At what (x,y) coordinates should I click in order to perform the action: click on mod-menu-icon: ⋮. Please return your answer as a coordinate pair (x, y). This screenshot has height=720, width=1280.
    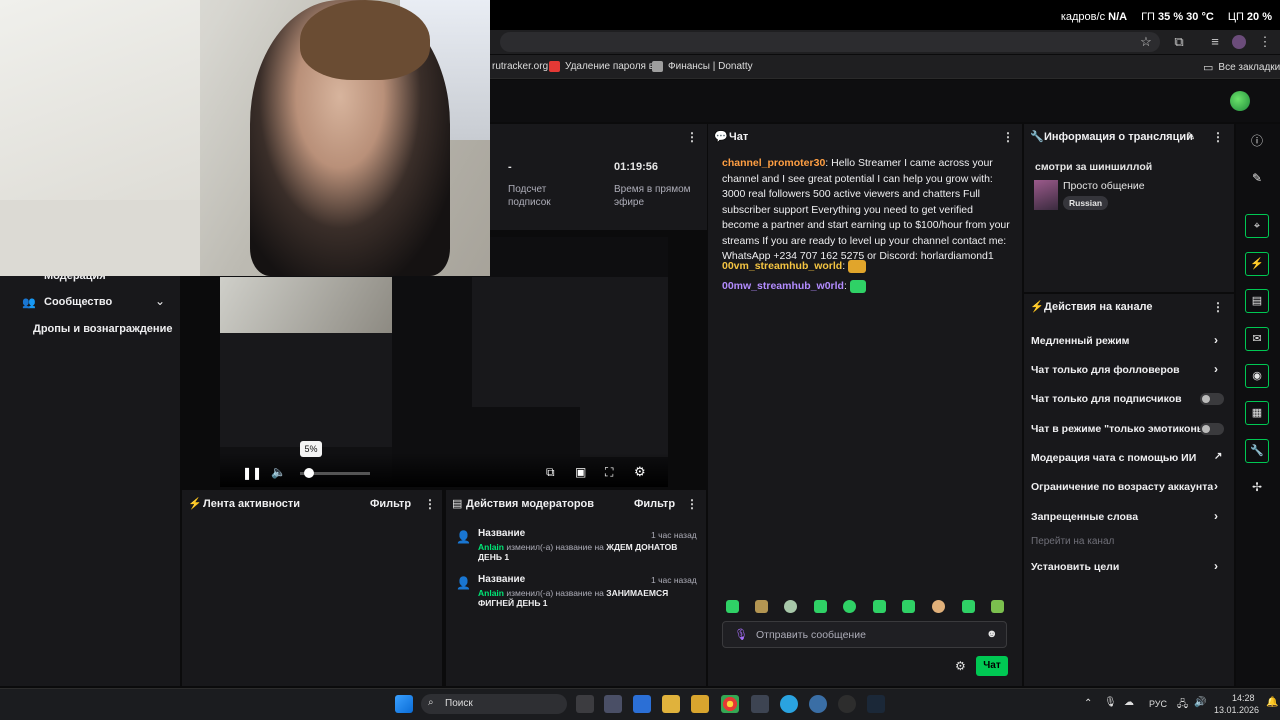
    Looking at the image, I should click on (692, 504).